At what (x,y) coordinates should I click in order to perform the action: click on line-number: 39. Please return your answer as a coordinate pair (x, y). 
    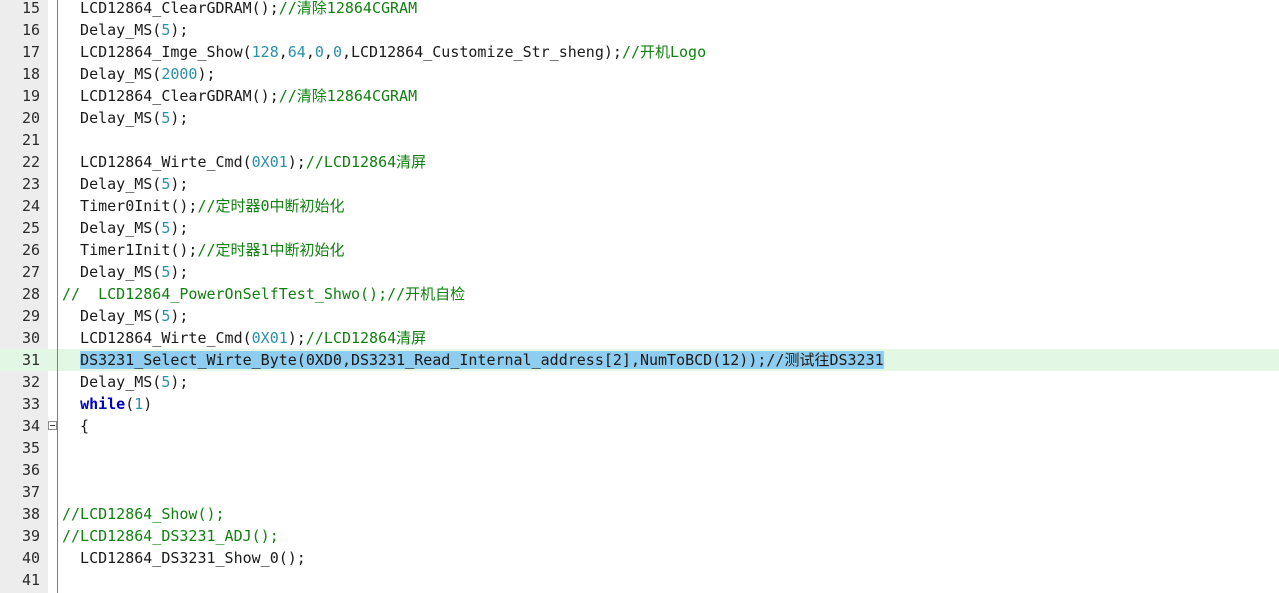
    Looking at the image, I should click on (30, 536).